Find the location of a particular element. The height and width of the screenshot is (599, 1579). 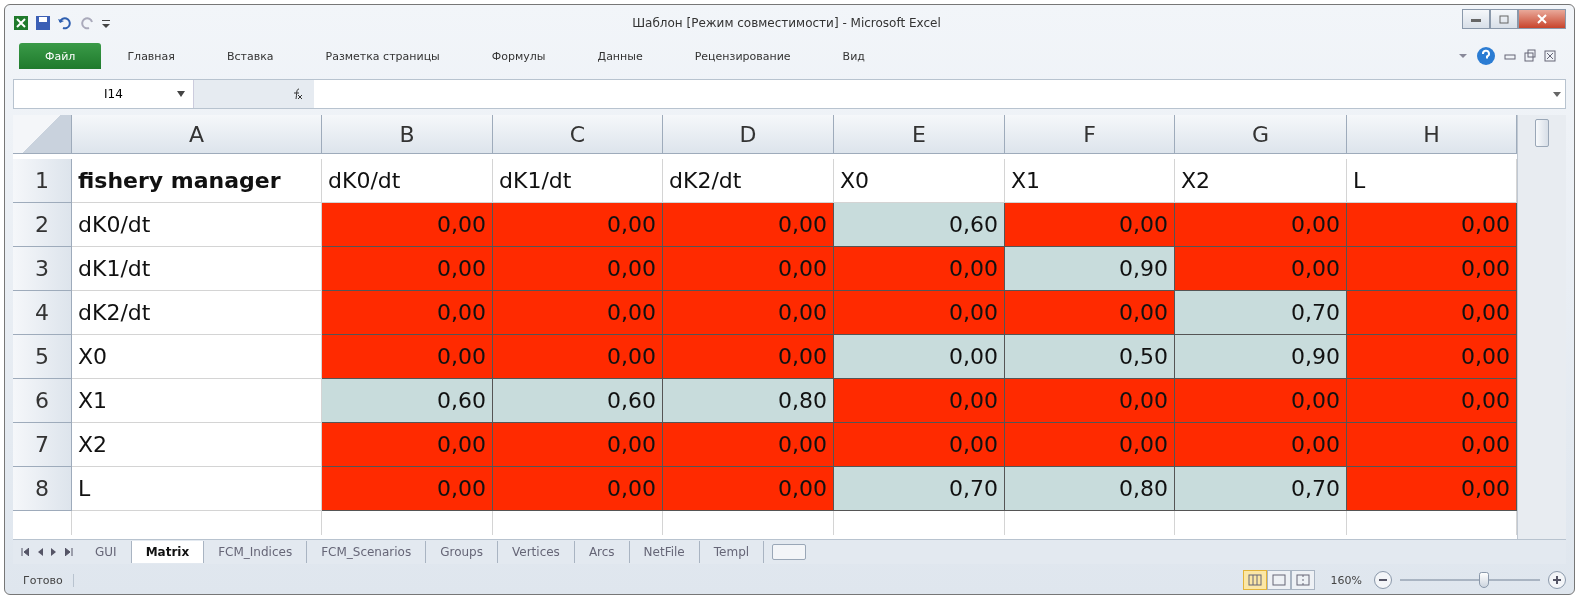

sheet-tab: NetFile is located at coordinates (664, 552).